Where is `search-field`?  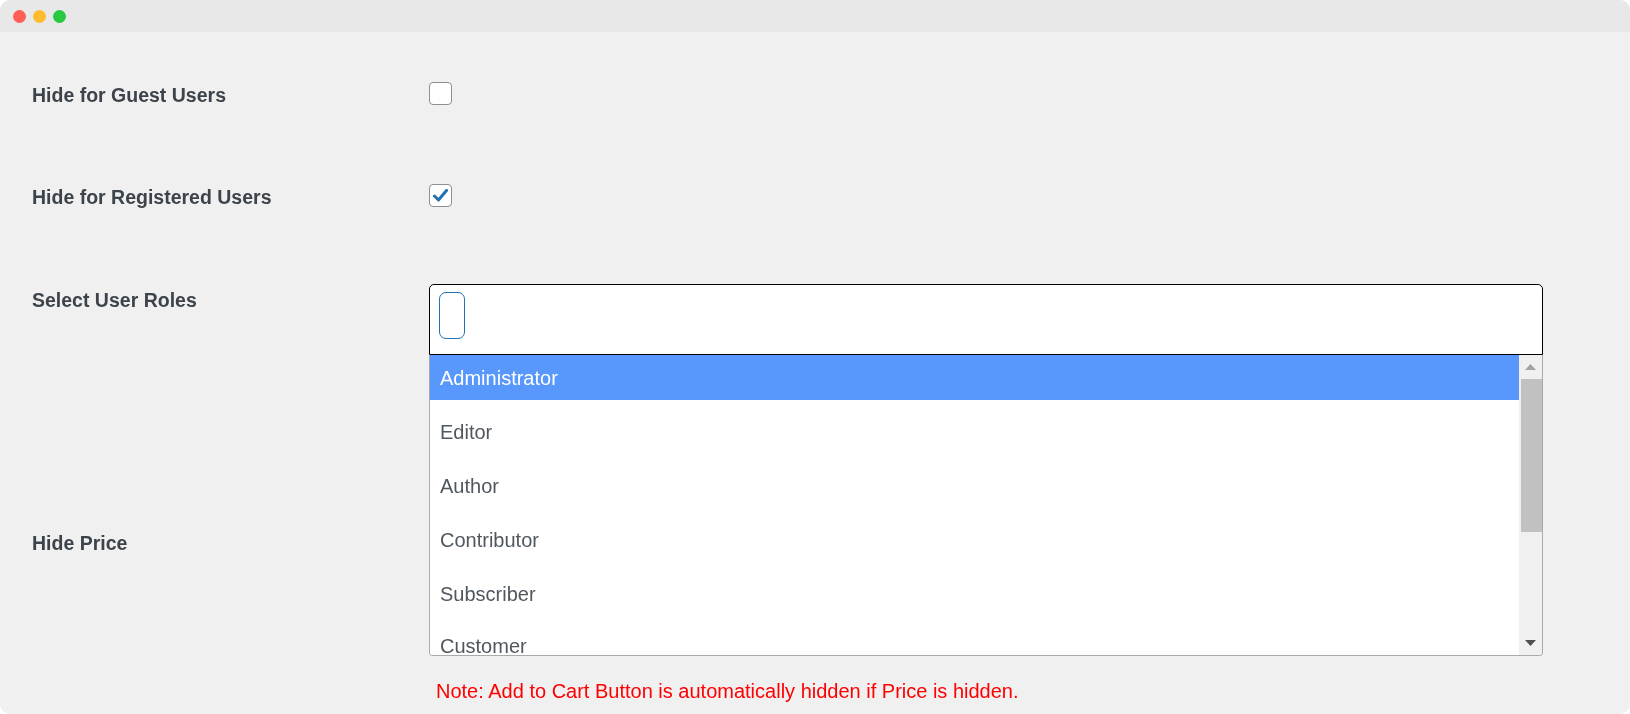 search-field is located at coordinates (452, 315).